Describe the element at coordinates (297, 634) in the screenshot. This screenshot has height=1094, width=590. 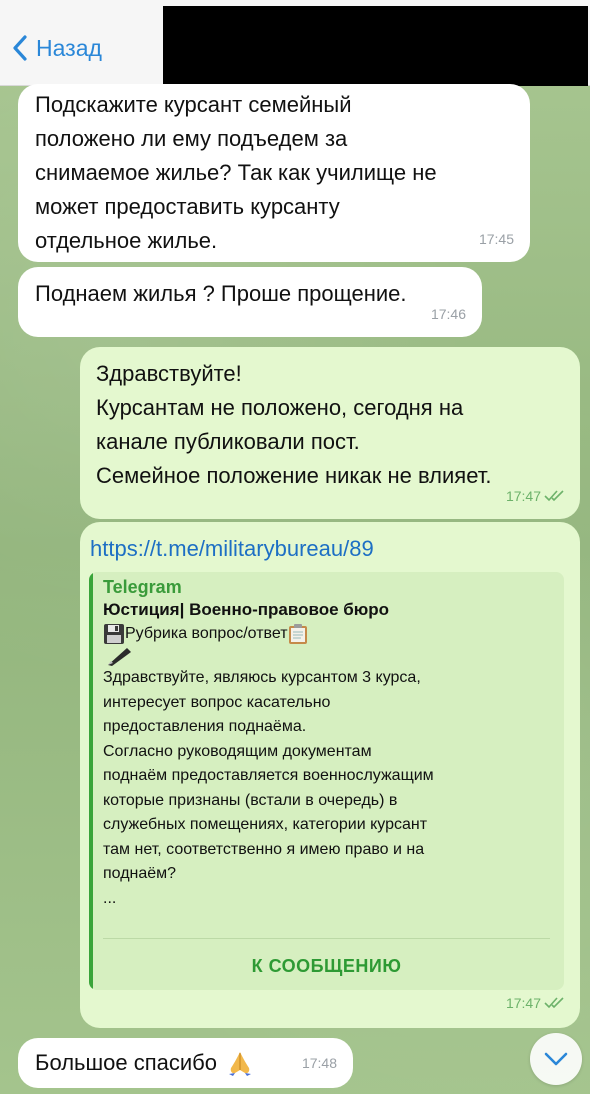
I see `clipboard-icon` at that location.